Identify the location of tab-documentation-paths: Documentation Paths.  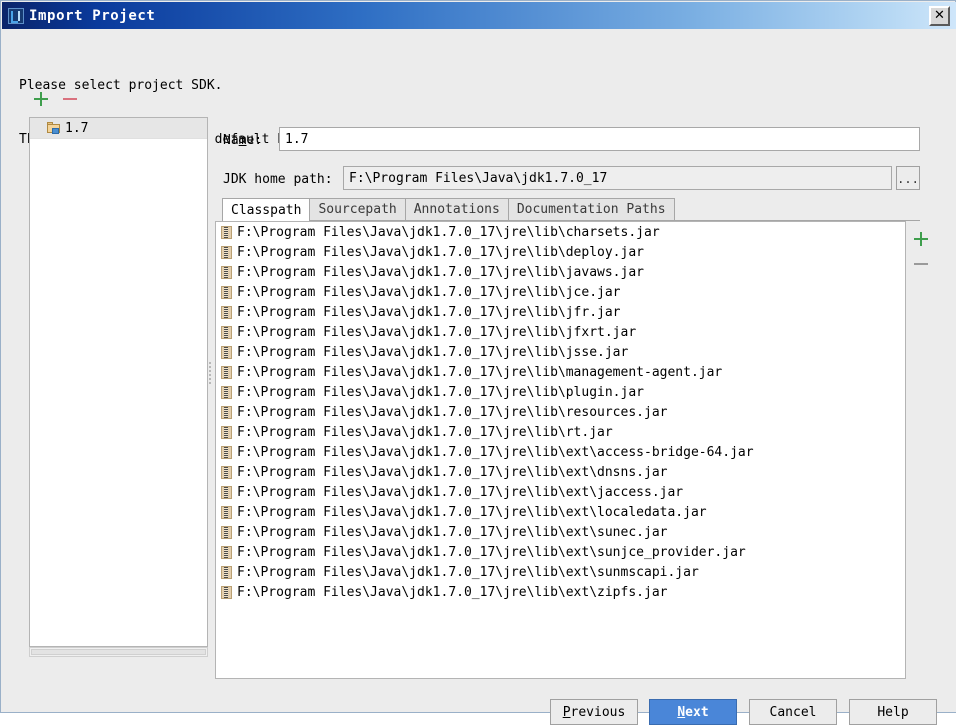
(591, 209).